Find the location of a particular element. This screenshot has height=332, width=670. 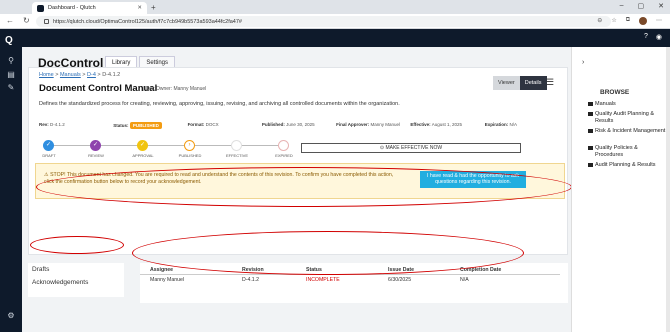

browse-item: Manuals is located at coordinates (602, 104).